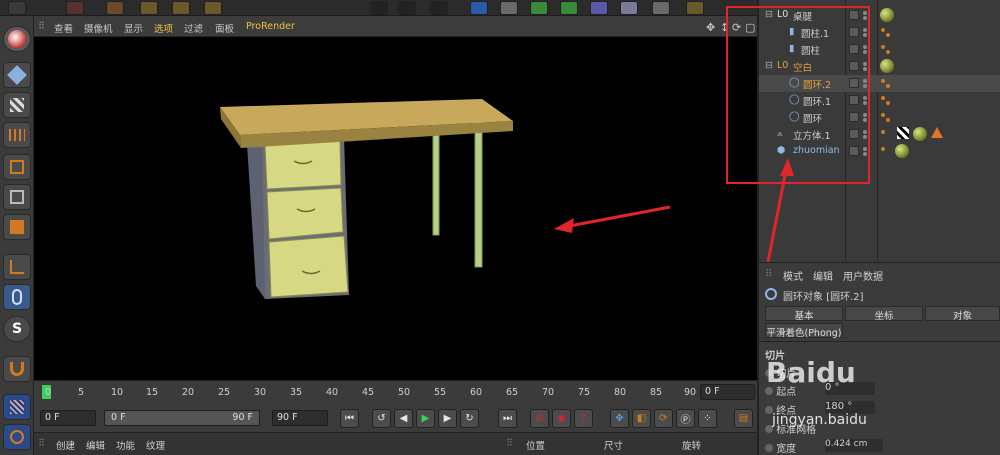  Describe the element at coordinates (65, 445) in the screenshot. I see `menu-create: 创建` at that location.